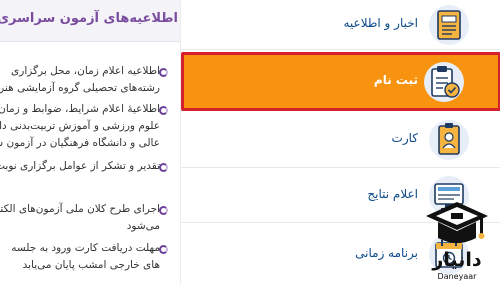  What do you see at coordinates (340, 140) in the screenshot?
I see `menu-item-card: کارت` at bounding box center [340, 140].